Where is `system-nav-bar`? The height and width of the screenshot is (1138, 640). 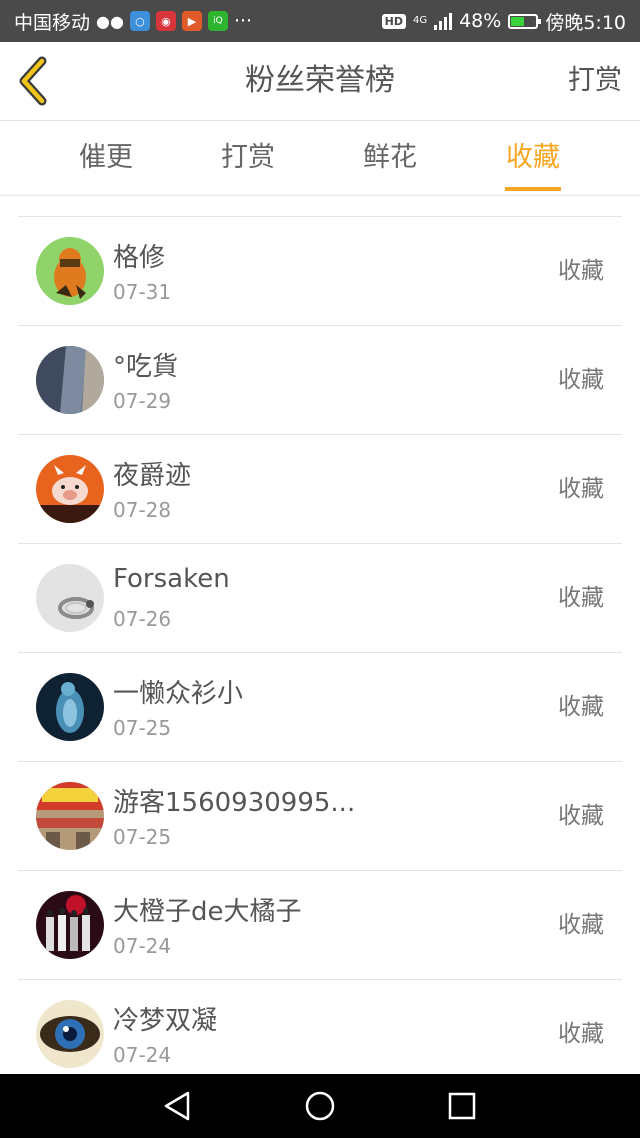 system-nav-bar is located at coordinates (320, 1106).